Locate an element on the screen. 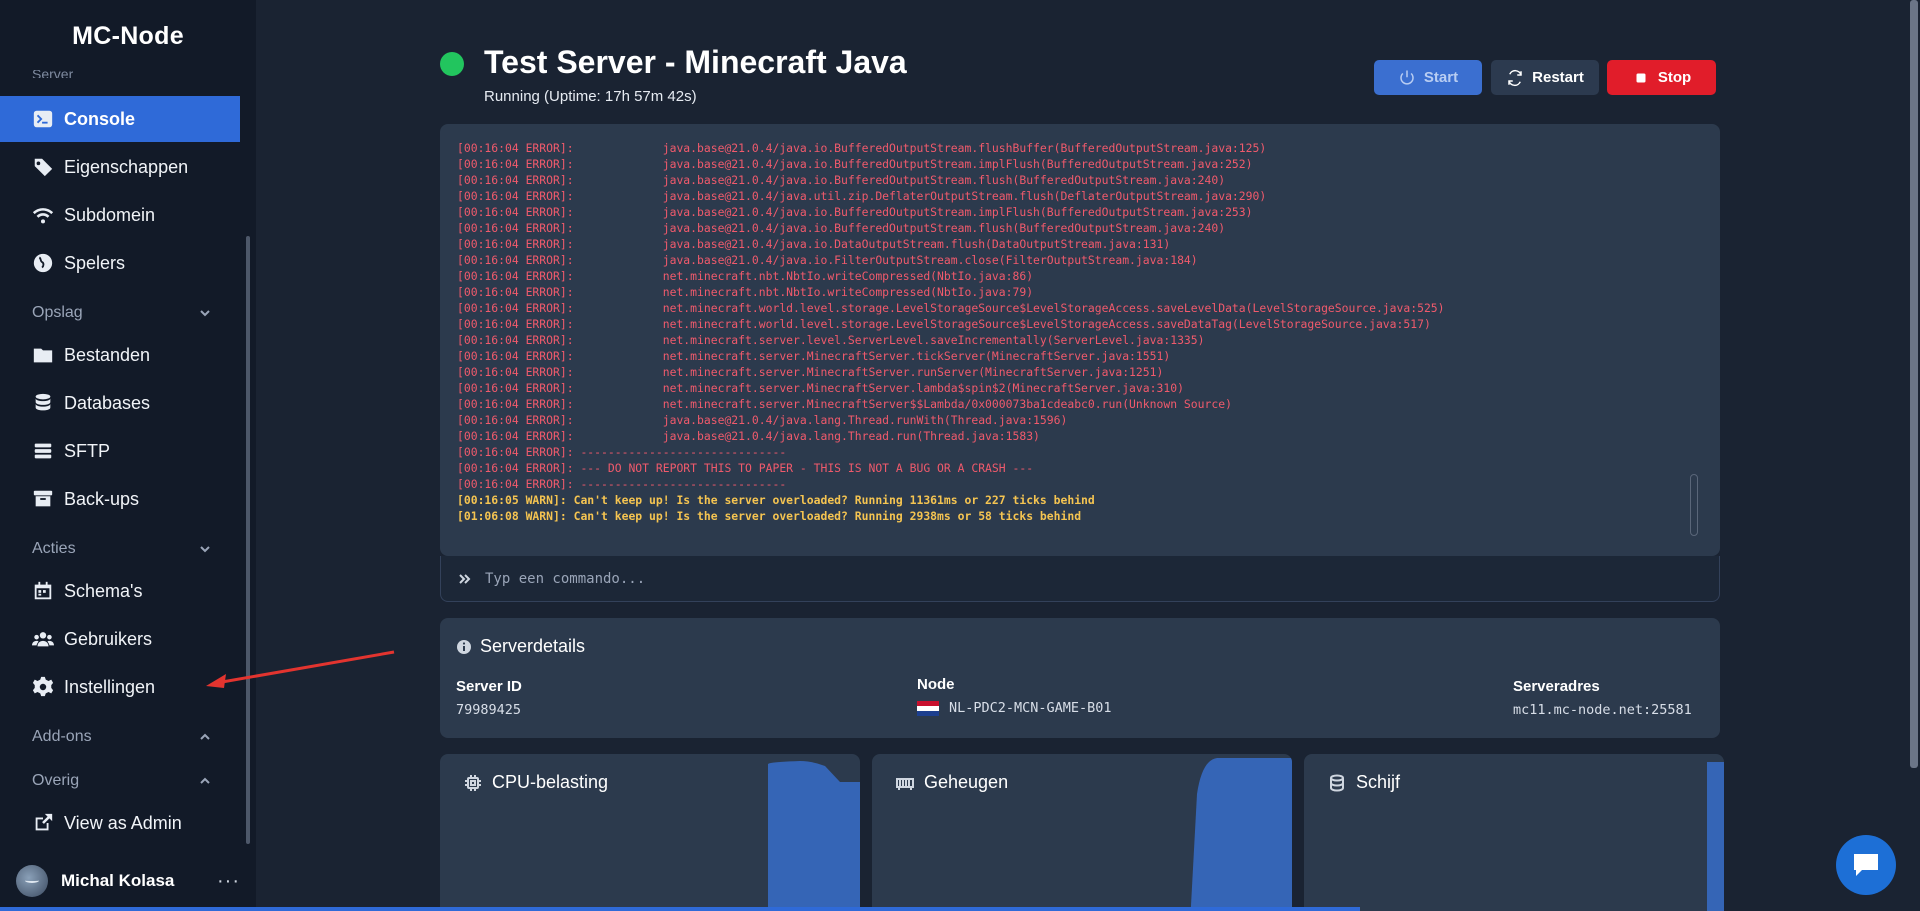  chat-button is located at coordinates (1866, 865).